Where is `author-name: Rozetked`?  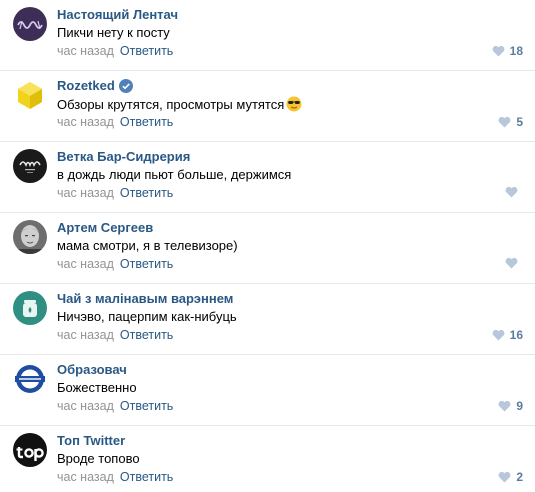
author-name: Rozetked is located at coordinates (86, 85).